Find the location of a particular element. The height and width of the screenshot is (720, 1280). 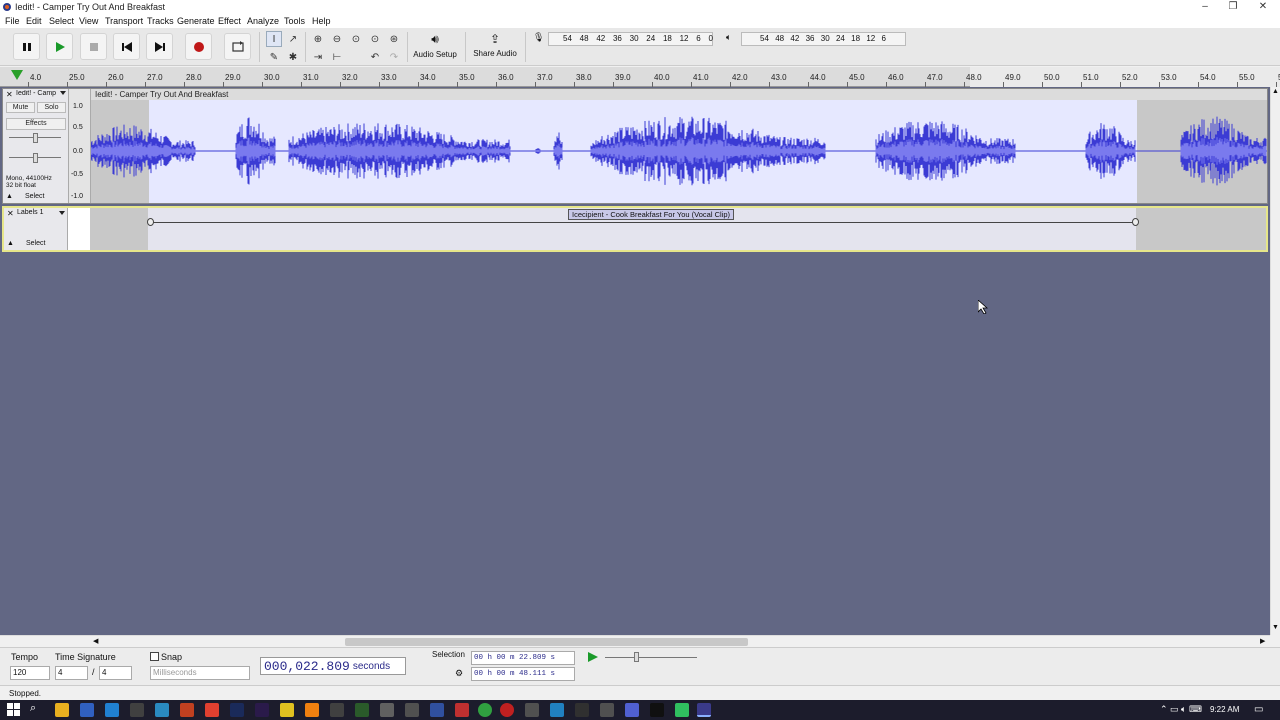

label-end-handle is located at coordinates (1135, 222).